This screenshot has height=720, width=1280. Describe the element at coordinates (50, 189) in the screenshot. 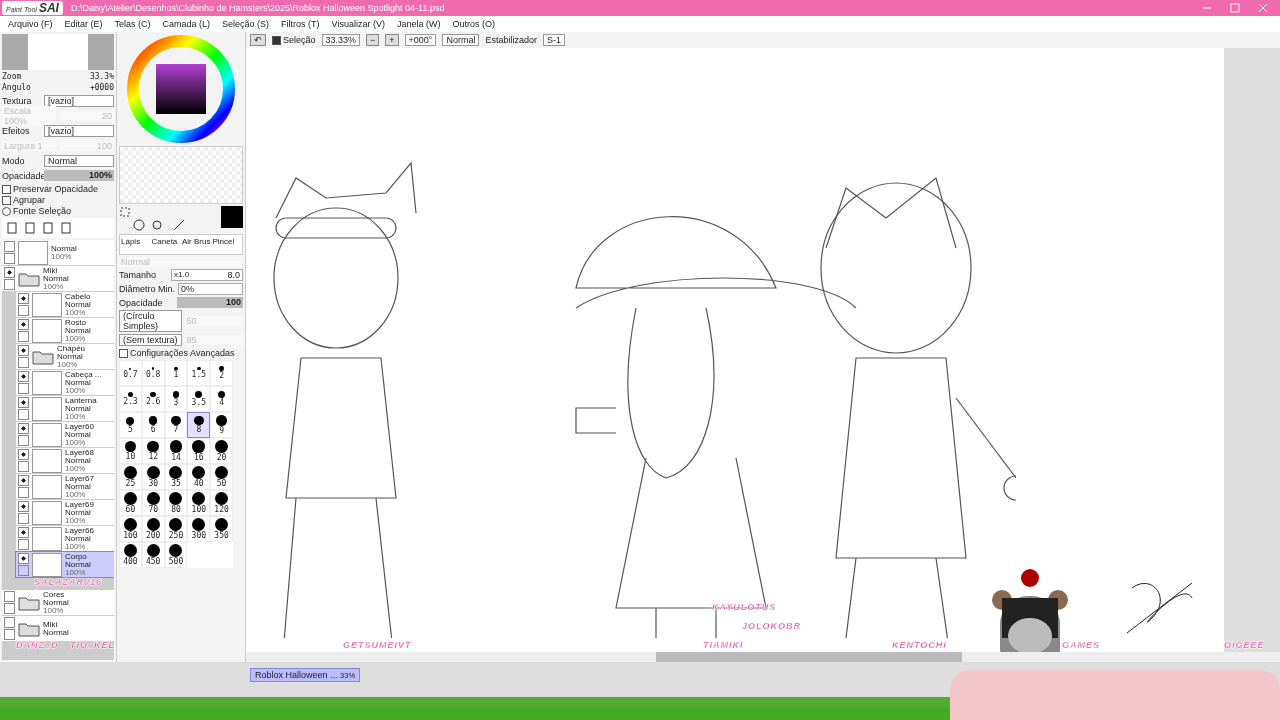

I see `option-toggle: Preservar Opacidade` at that location.